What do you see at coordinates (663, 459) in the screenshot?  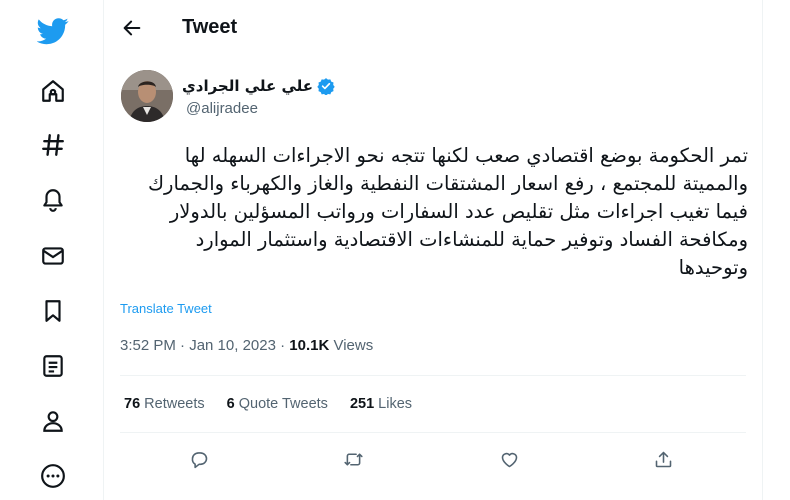 I see `share-icon` at bounding box center [663, 459].